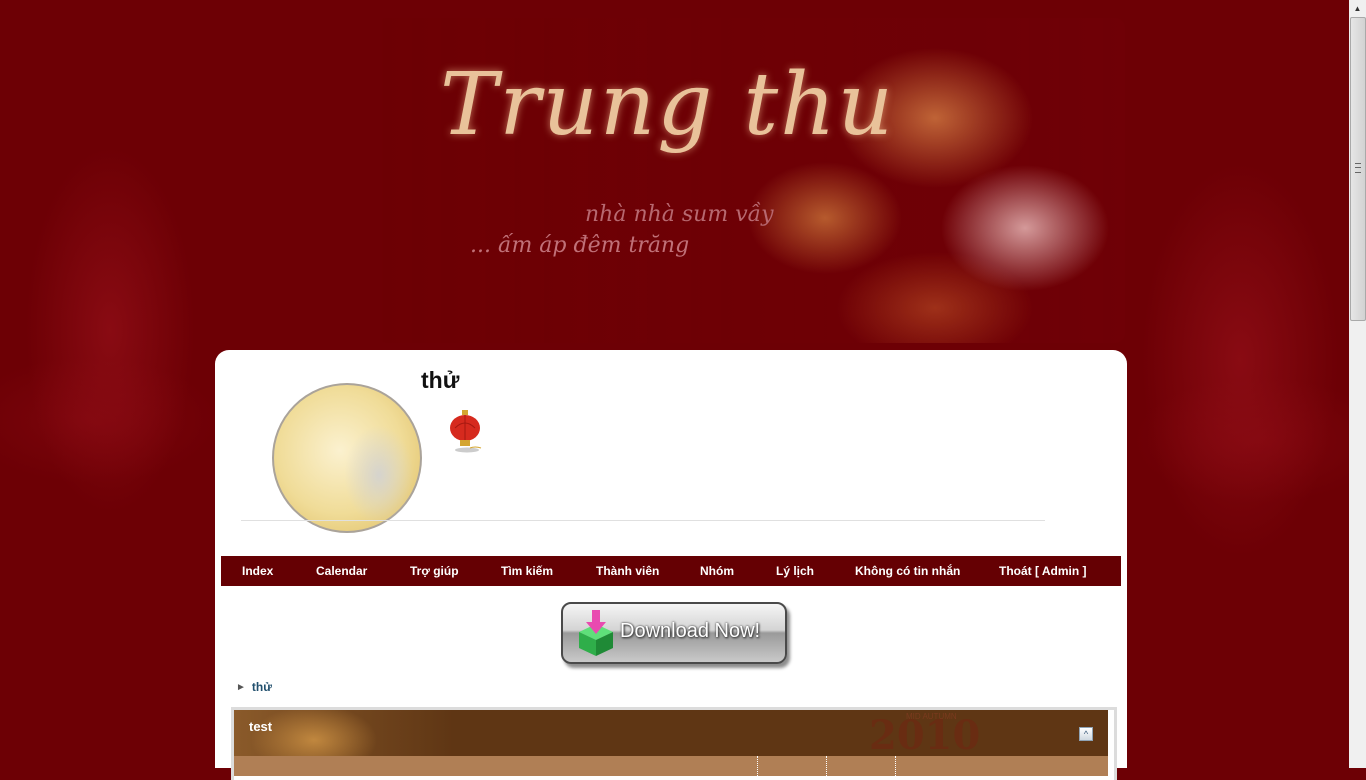  What do you see at coordinates (717, 571) in the screenshot?
I see `nav-item-groups: Nhóm` at bounding box center [717, 571].